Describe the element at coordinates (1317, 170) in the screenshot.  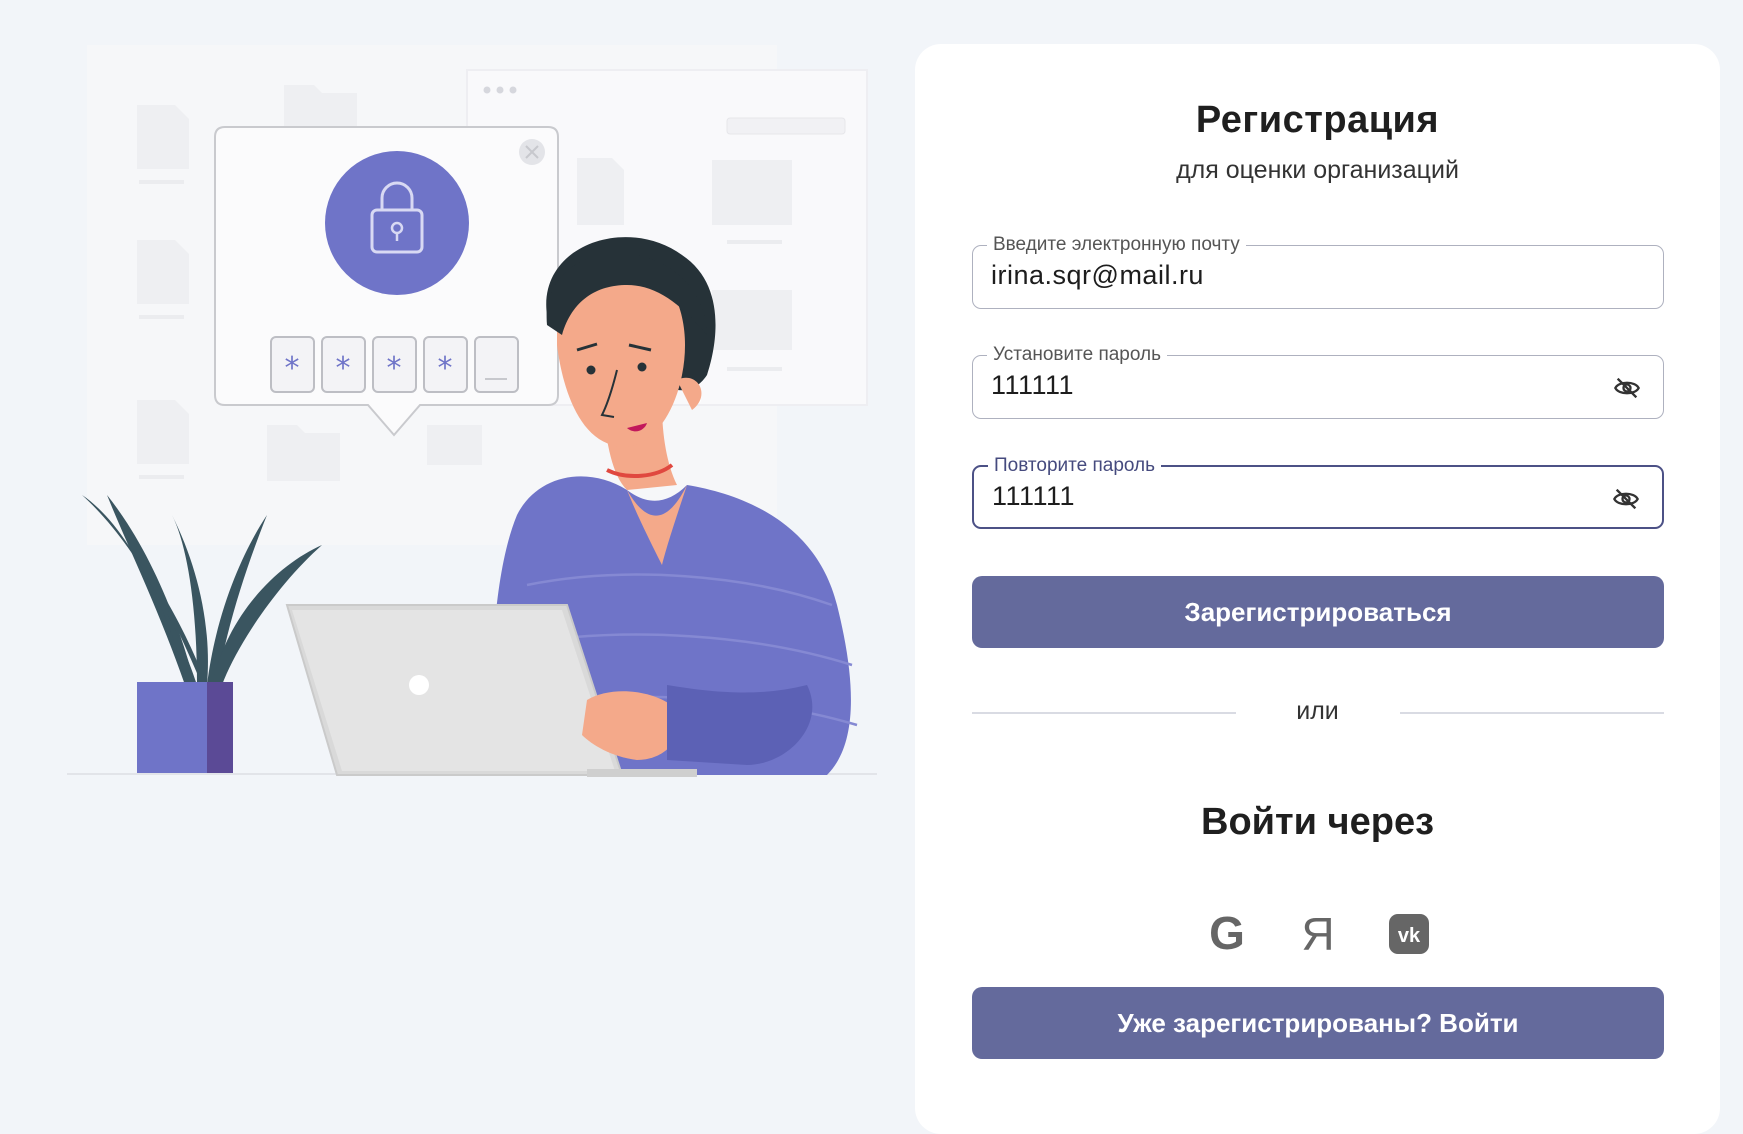
I see `page-subtitle: для оценки организаций` at that location.